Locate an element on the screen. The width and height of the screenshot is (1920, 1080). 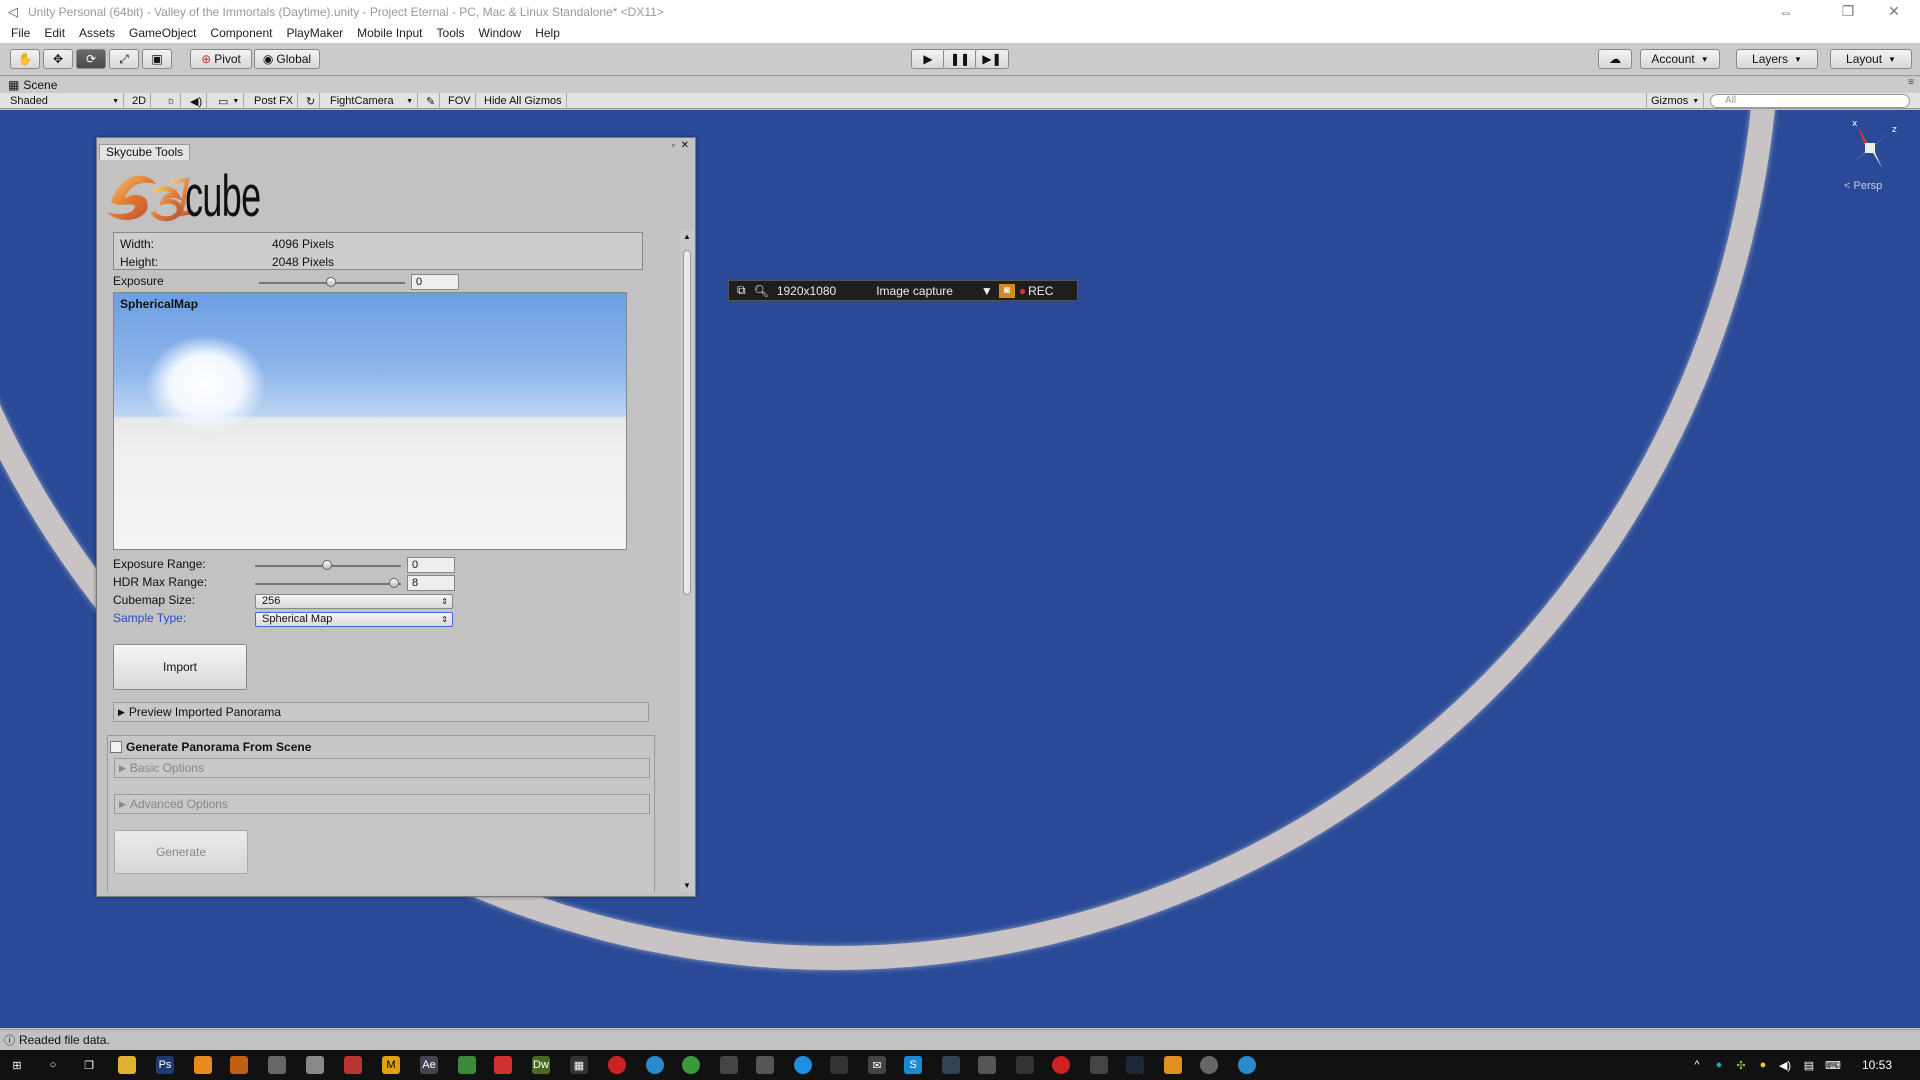
menu-file: File is located at coordinates (20, 33).